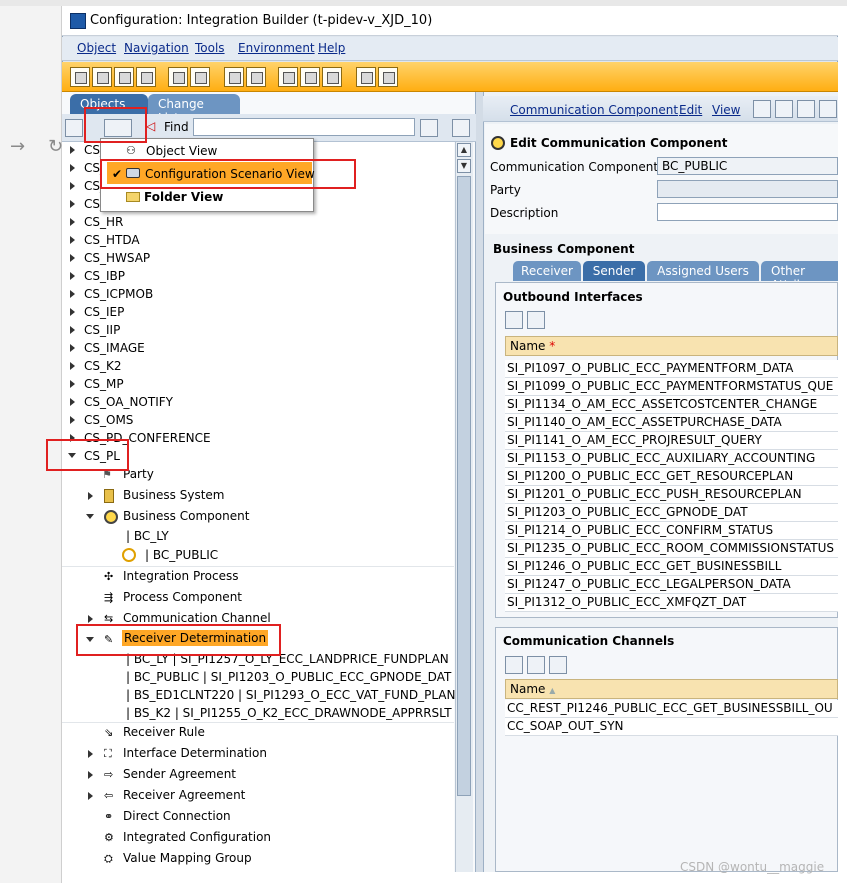 The width and height of the screenshot is (847, 883). I want to click on tree-label: Value Mapping Group, so click(187, 858).